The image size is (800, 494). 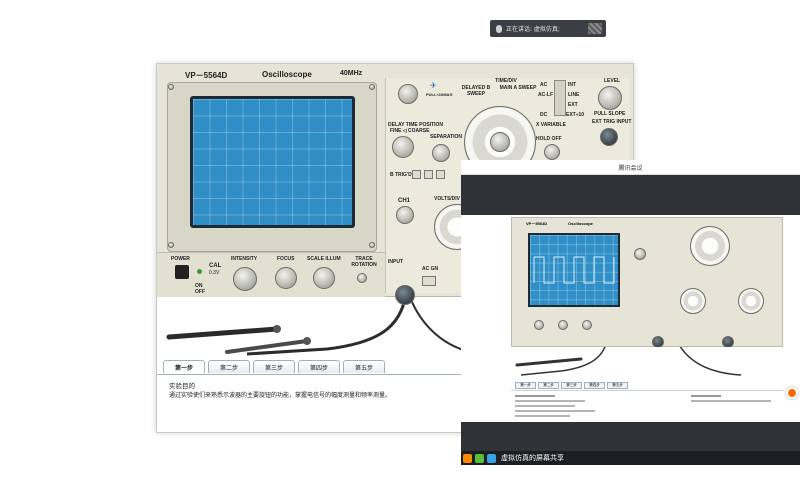 What do you see at coordinates (792, 393) in the screenshot?
I see `tencent-meeting-badge-icon` at bounding box center [792, 393].